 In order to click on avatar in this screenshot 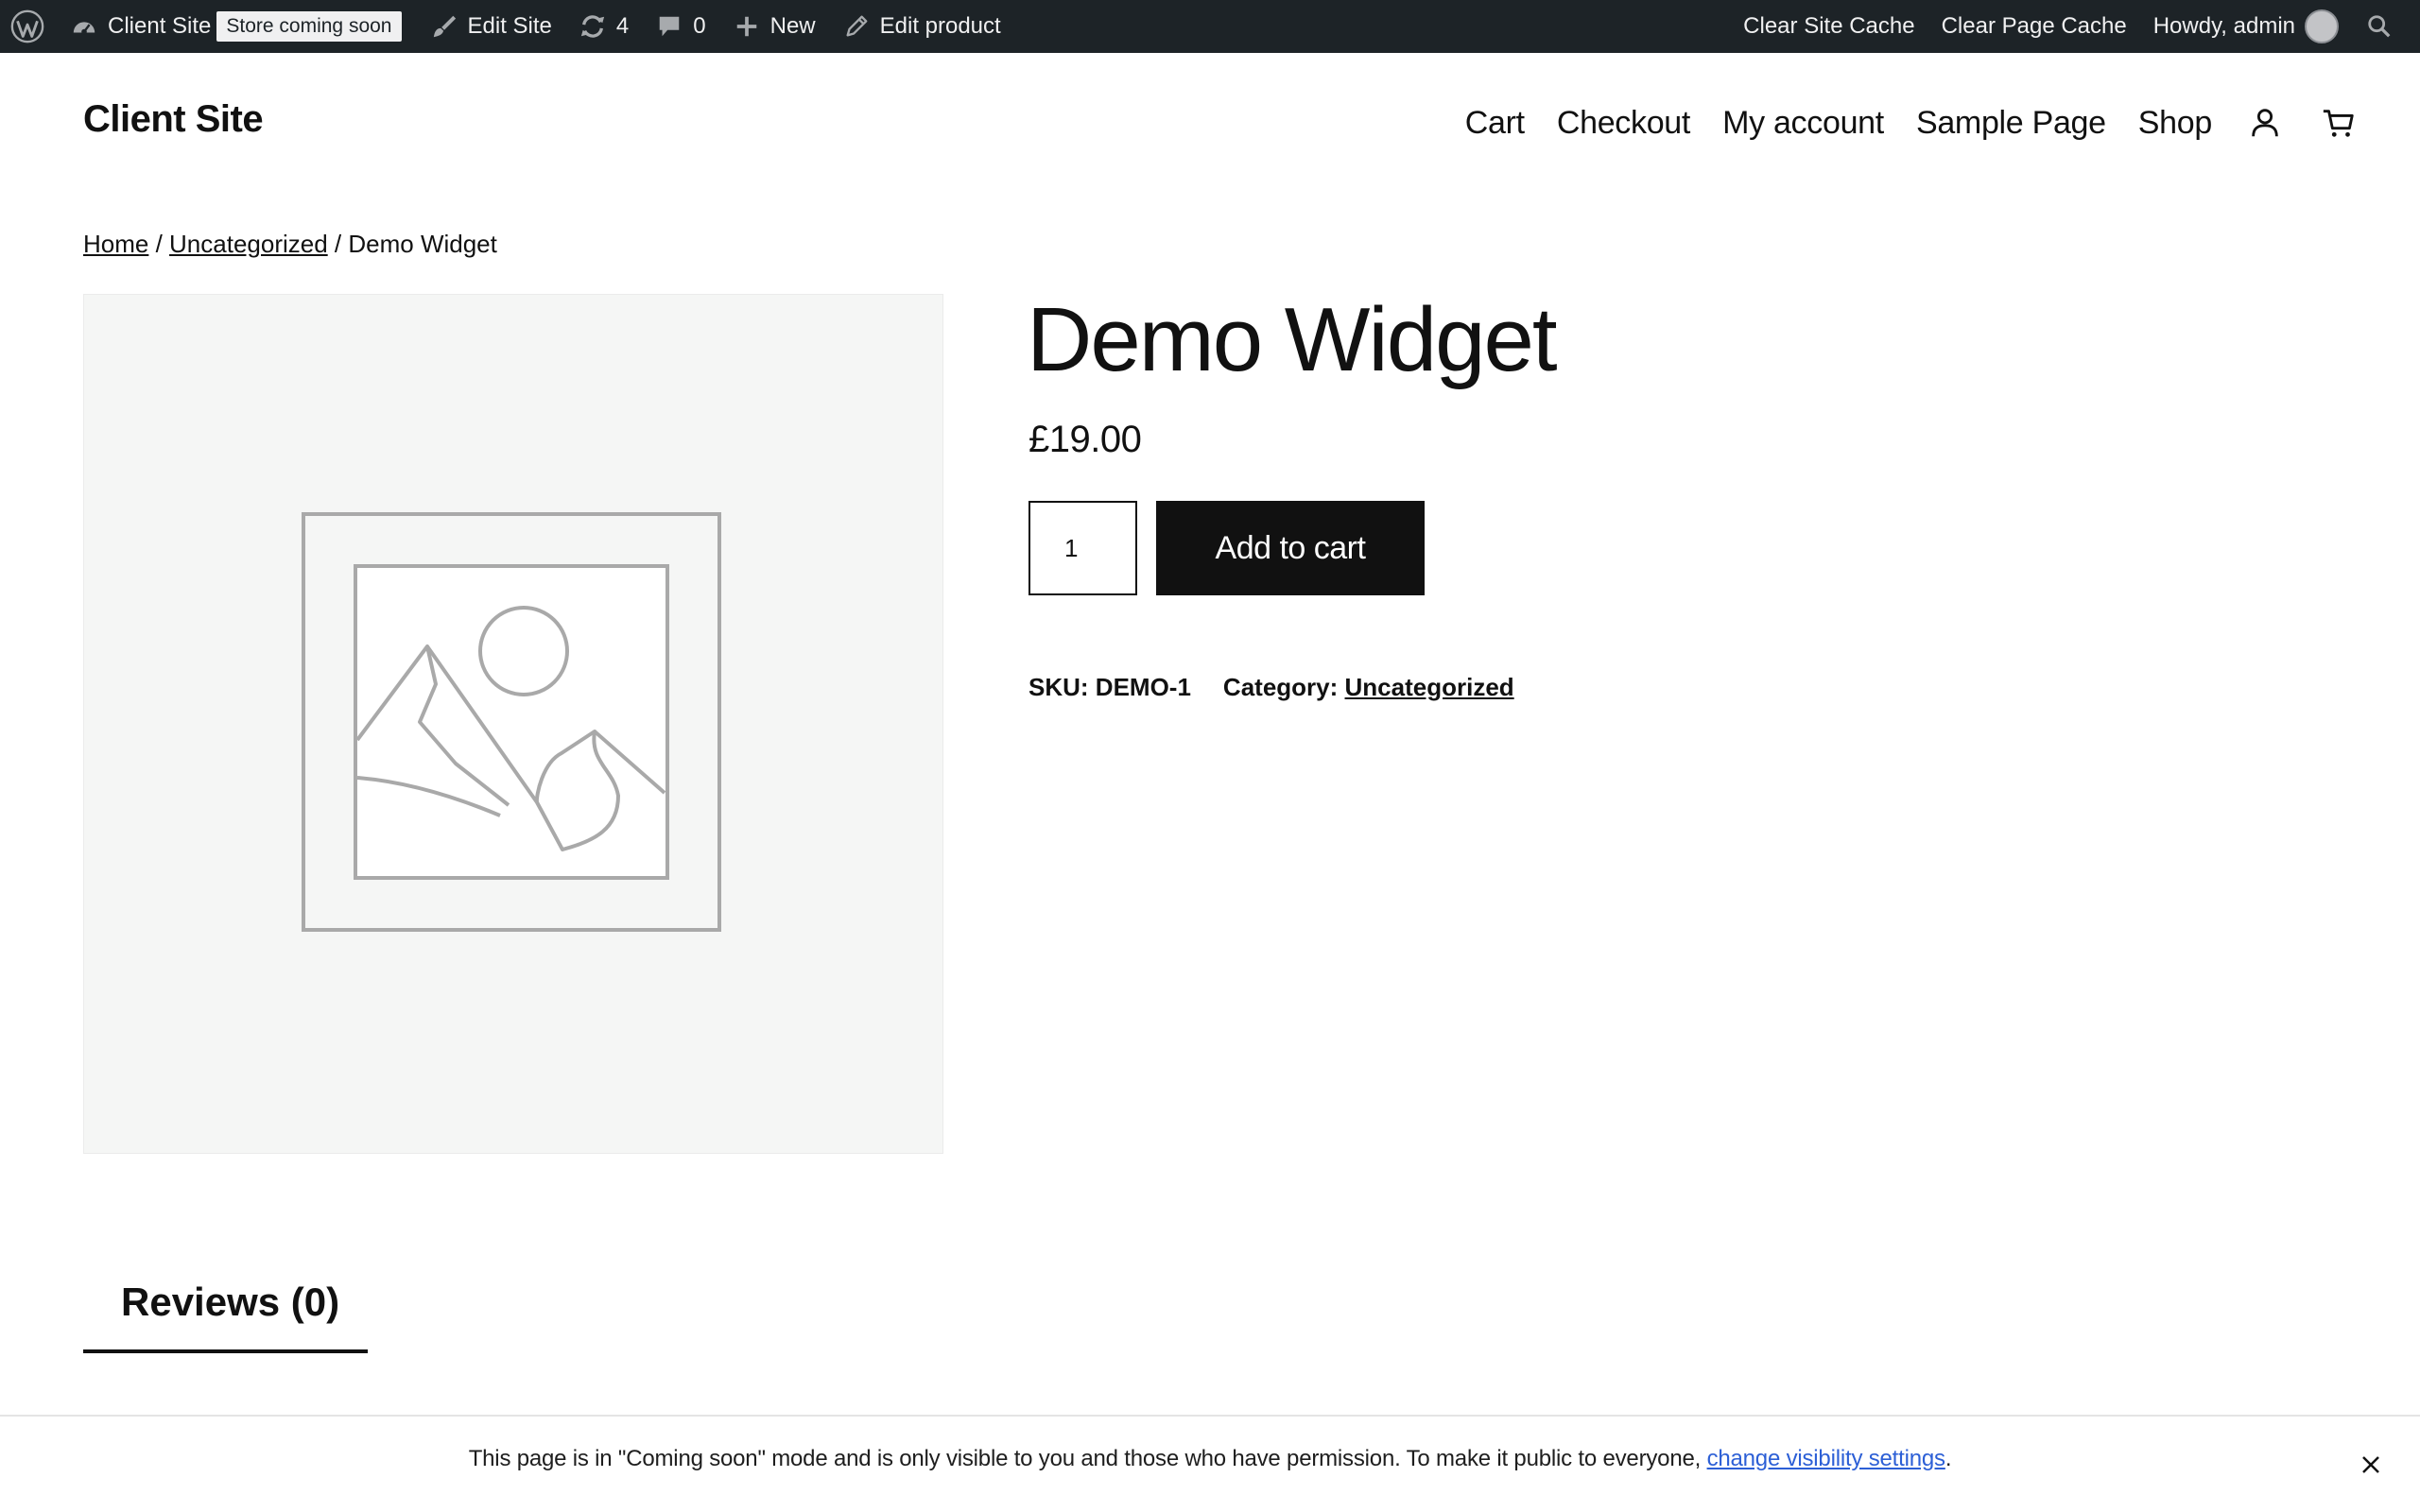, I will do `click(2322, 26)`.